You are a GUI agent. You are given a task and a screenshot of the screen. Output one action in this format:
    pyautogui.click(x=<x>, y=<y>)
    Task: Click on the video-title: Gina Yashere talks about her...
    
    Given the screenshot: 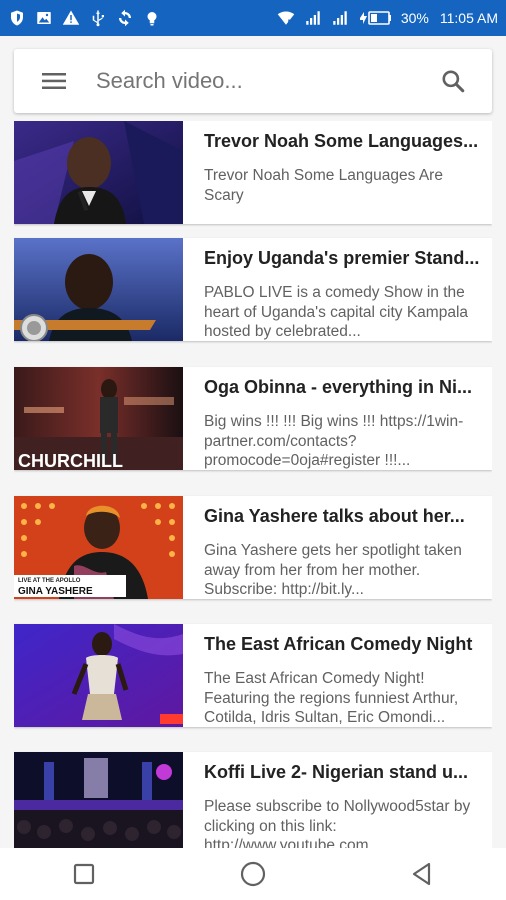 What is the action you would take?
    pyautogui.click(x=334, y=516)
    